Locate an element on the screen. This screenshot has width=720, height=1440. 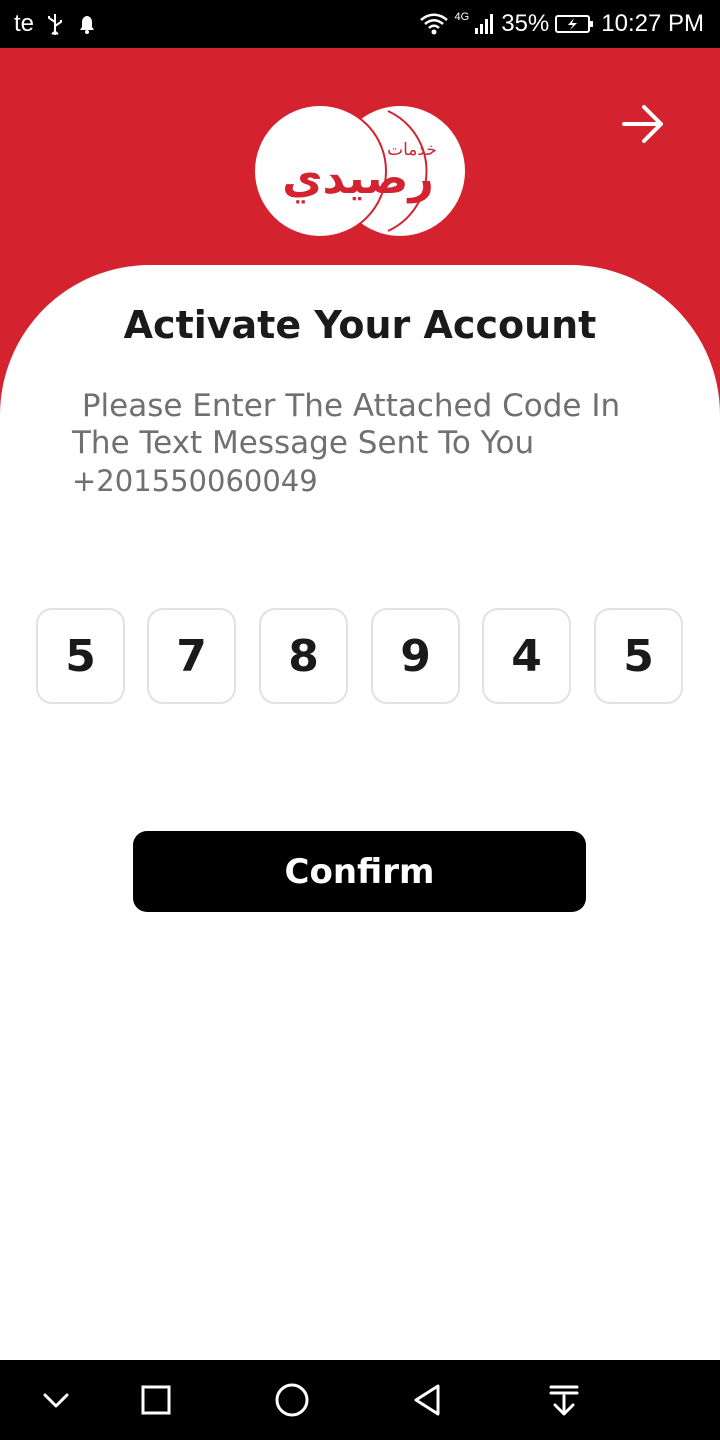
navigation-bar is located at coordinates (360, 1400).